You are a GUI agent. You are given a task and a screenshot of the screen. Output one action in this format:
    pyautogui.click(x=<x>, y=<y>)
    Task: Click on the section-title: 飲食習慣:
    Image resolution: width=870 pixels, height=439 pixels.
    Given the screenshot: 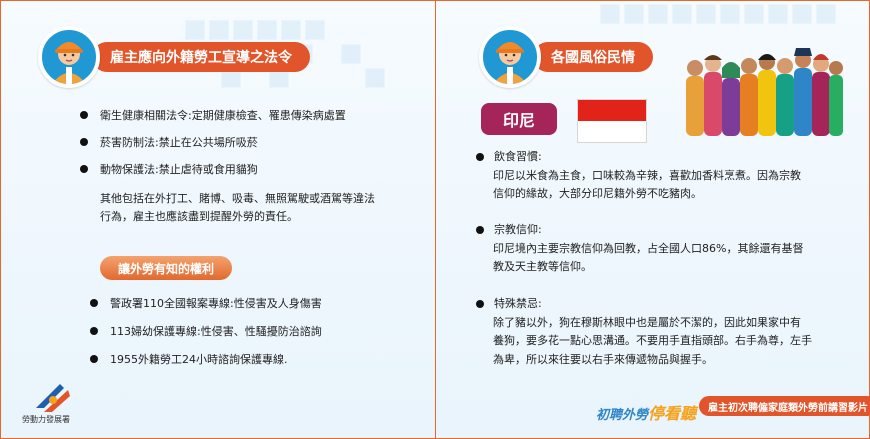 What is the action you would take?
    pyautogui.click(x=518, y=156)
    